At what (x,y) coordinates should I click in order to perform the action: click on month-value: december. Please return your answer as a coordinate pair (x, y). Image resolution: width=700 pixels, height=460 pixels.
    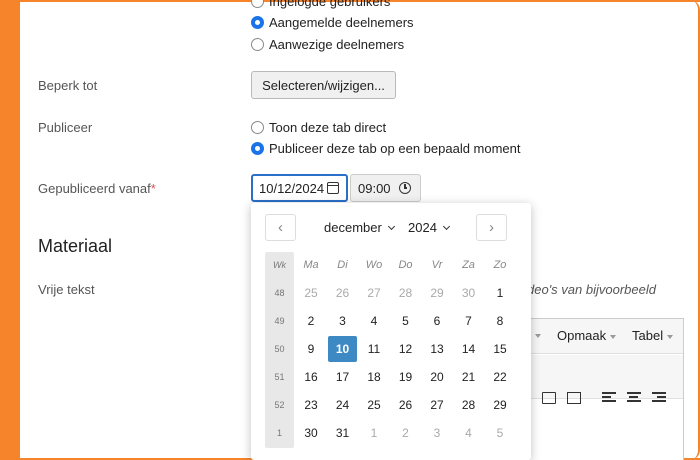
    Looking at the image, I should click on (353, 227).